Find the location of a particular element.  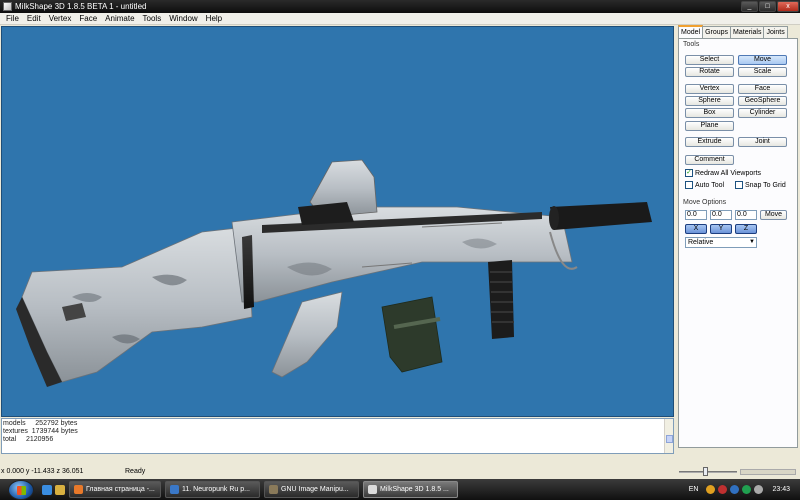

menu-window: Window is located at coordinates (183, 18).